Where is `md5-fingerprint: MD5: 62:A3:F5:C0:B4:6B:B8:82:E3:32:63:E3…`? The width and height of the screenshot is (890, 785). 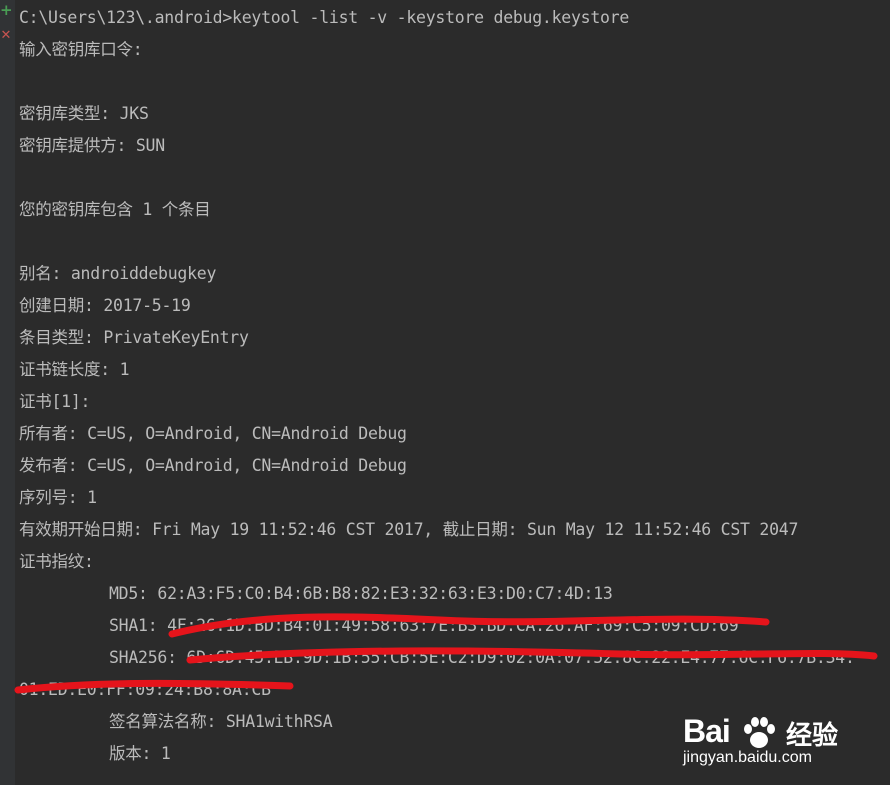
md5-fingerprint: MD5: 62:A3:F5:C0:B4:6B:B8:82:E3:32:63:E3… is located at coordinates (361, 593).